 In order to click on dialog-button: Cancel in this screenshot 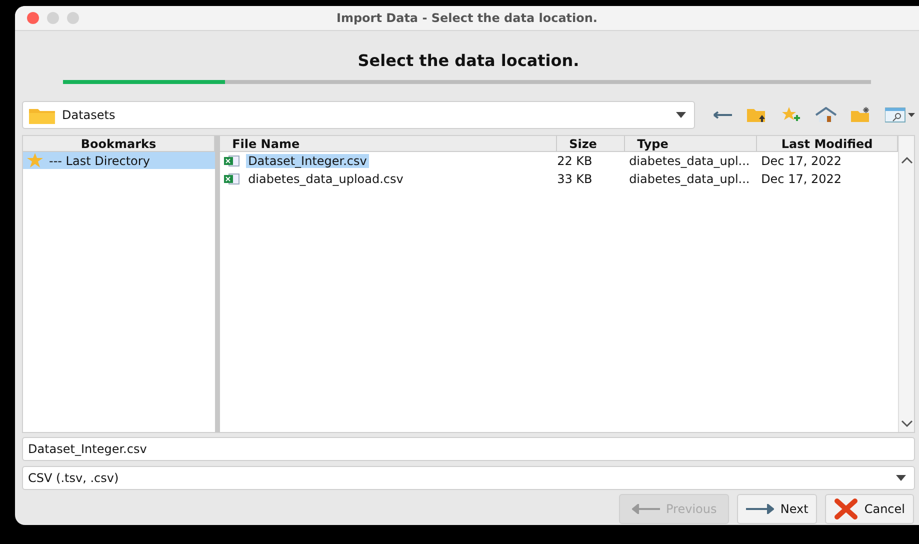, I will do `click(869, 509)`.